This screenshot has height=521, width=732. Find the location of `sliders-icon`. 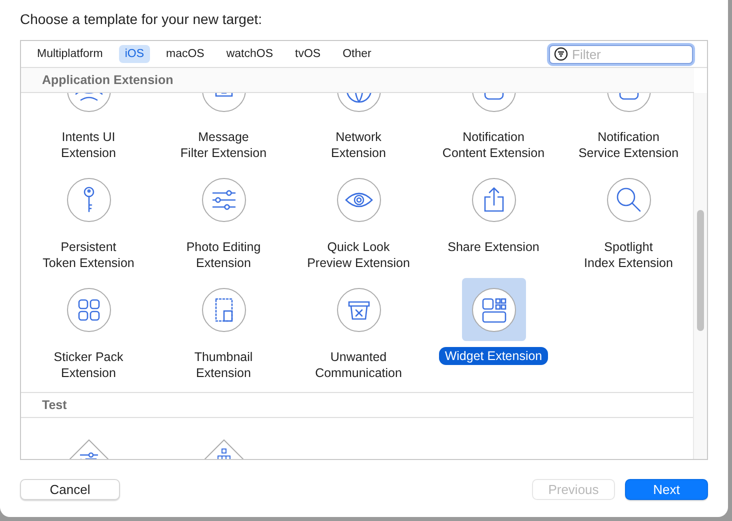

sliders-icon is located at coordinates (224, 200).